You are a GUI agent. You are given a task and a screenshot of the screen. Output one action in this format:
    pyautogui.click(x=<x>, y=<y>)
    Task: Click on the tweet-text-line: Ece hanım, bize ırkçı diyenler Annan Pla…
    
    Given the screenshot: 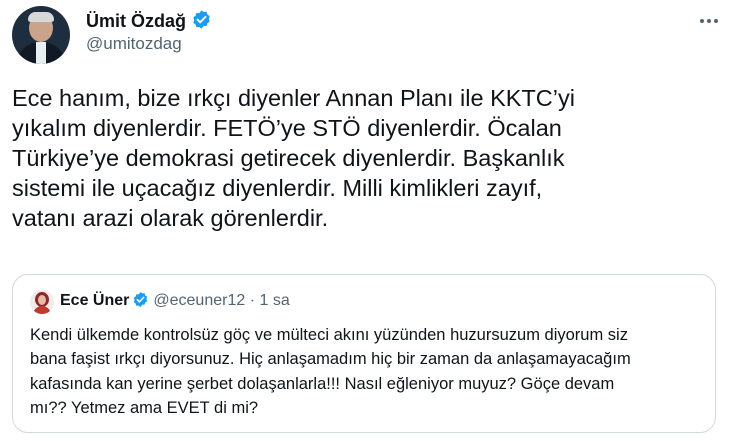 What is the action you would take?
    pyautogui.click(x=293, y=98)
    